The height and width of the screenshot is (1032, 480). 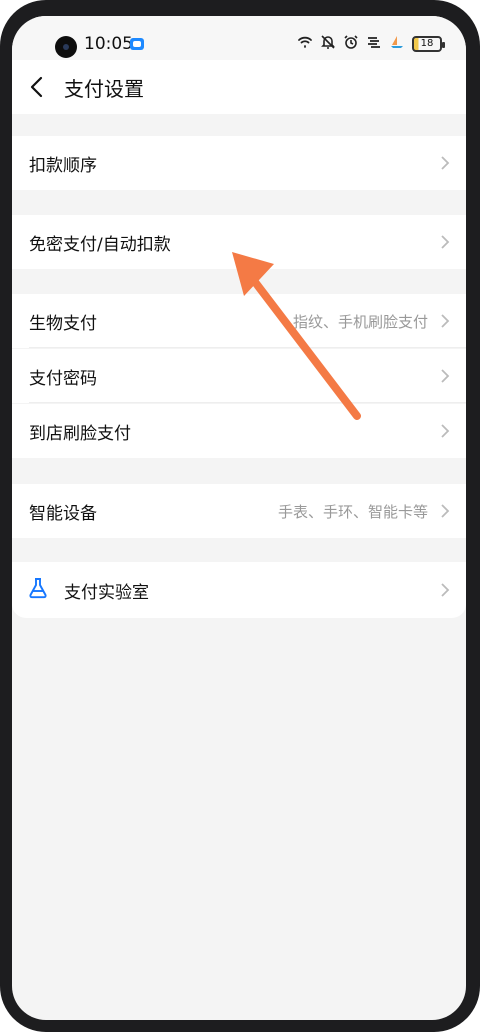 I want to click on wifi-icon, so click(x=305, y=44).